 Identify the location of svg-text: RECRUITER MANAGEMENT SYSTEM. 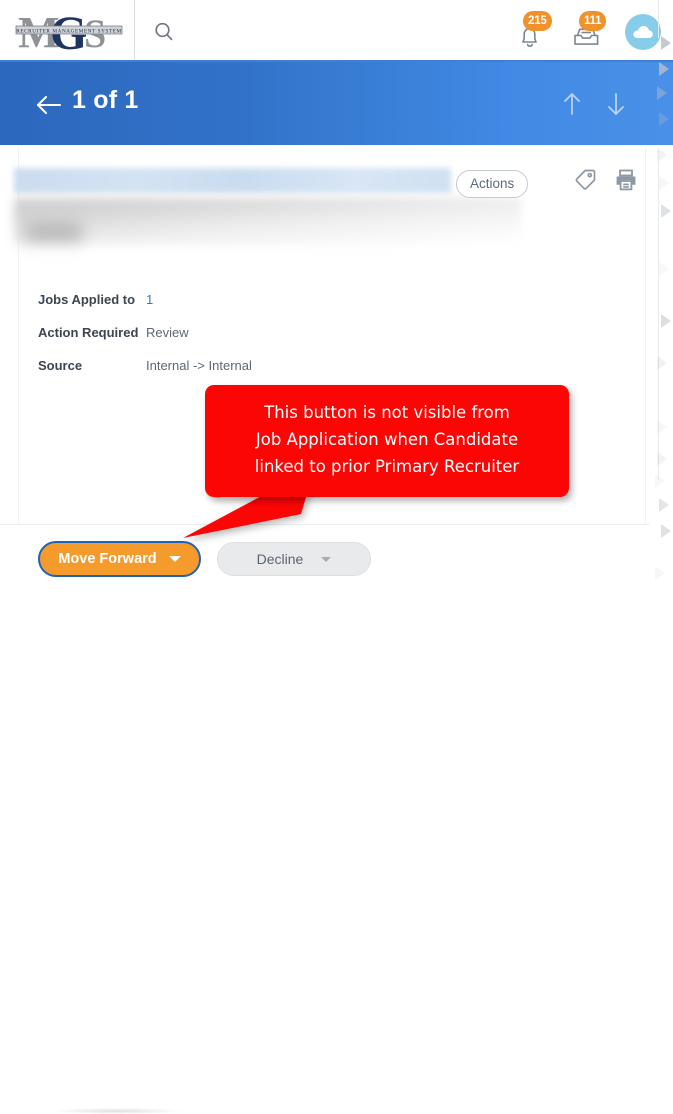
(68, 32).